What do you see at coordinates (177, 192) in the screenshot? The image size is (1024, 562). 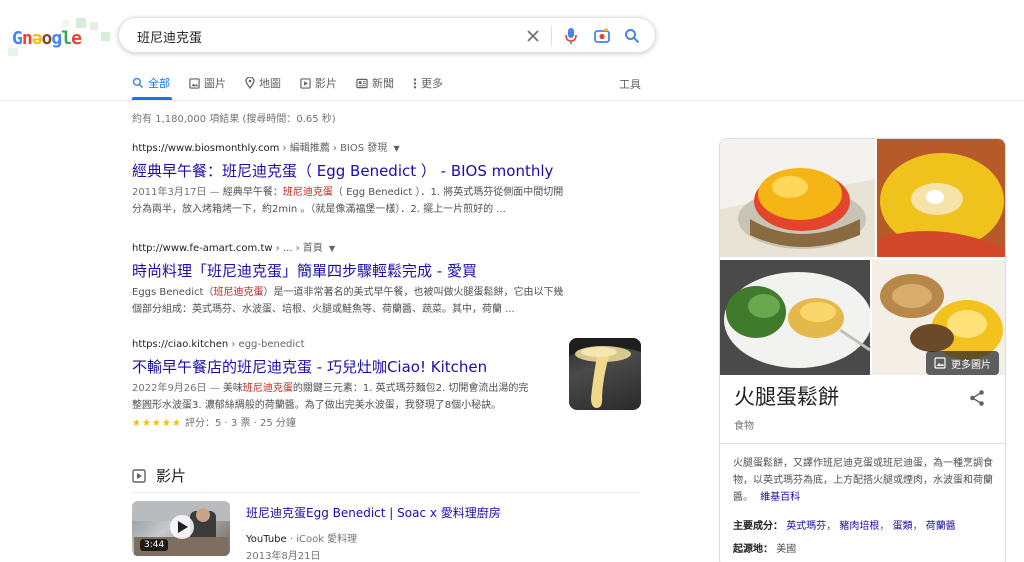 I see `result-date: 2011年3月17日 —` at bounding box center [177, 192].